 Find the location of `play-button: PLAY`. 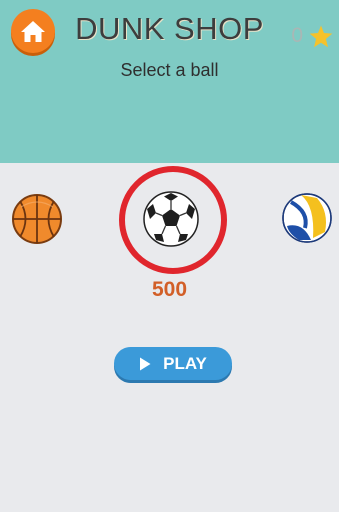

play-button: PLAY is located at coordinates (173, 363).